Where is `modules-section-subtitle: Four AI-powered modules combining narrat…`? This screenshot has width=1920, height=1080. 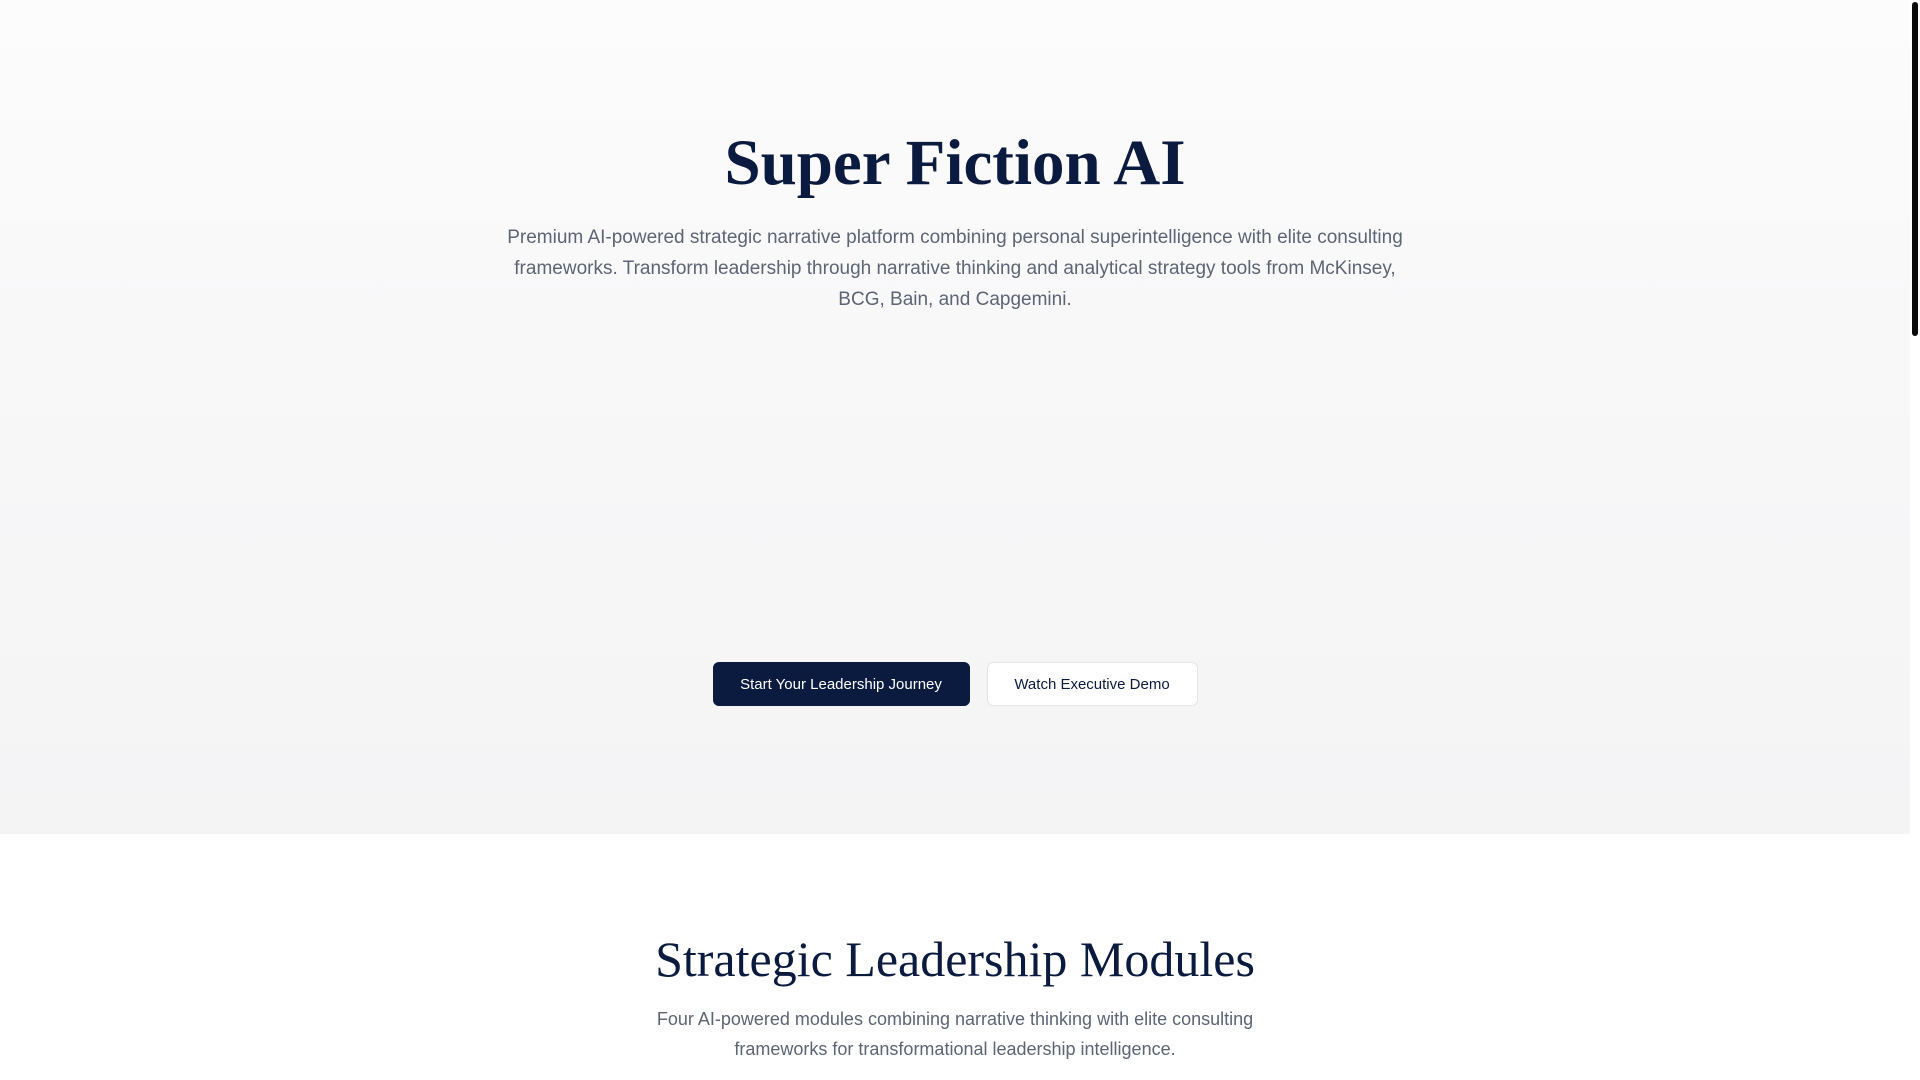
modules-section-subtitle: Four AI-powered modules combining narrat… is located at coordinates (955, 1034).